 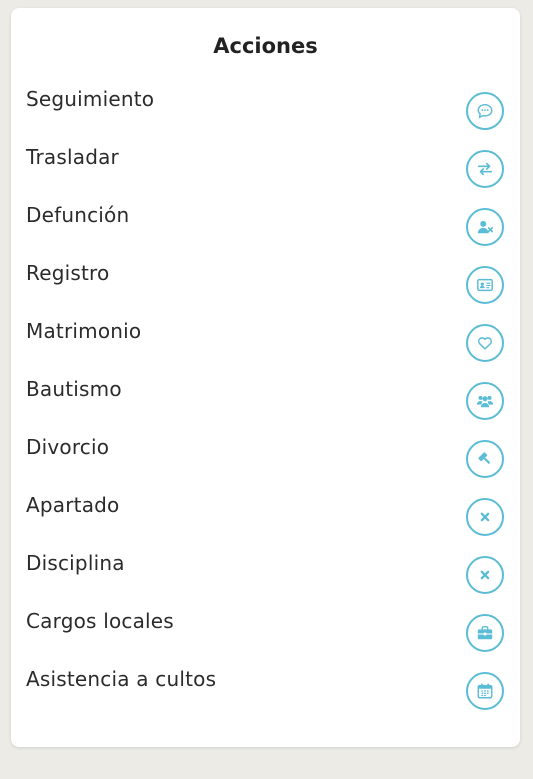 I want to click on transfer-arrows-icon, so click(x=485, y=169).